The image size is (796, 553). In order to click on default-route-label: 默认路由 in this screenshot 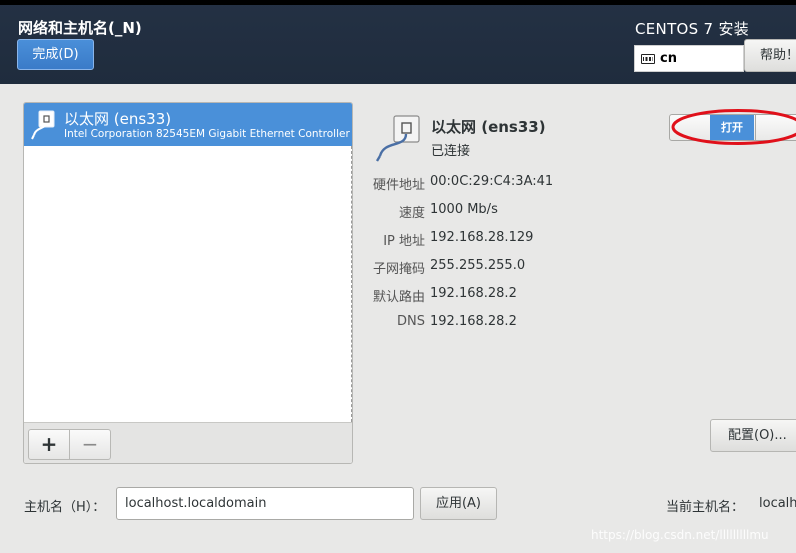, I will do `click(398, 297)`.